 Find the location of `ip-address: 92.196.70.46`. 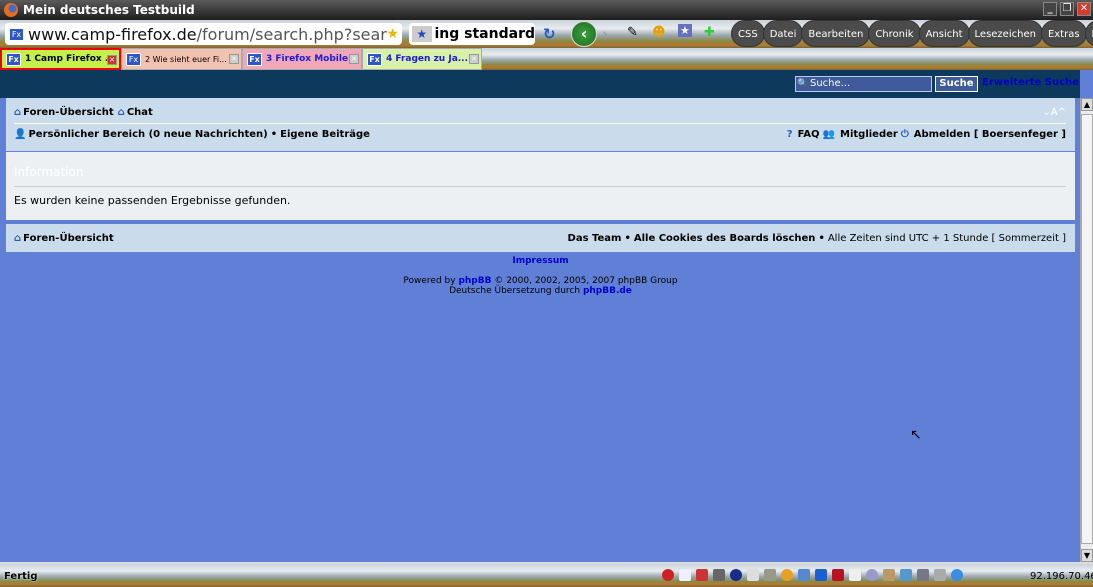

ip-address: 92.196.70.46 is located at coordinates (1061, 576).